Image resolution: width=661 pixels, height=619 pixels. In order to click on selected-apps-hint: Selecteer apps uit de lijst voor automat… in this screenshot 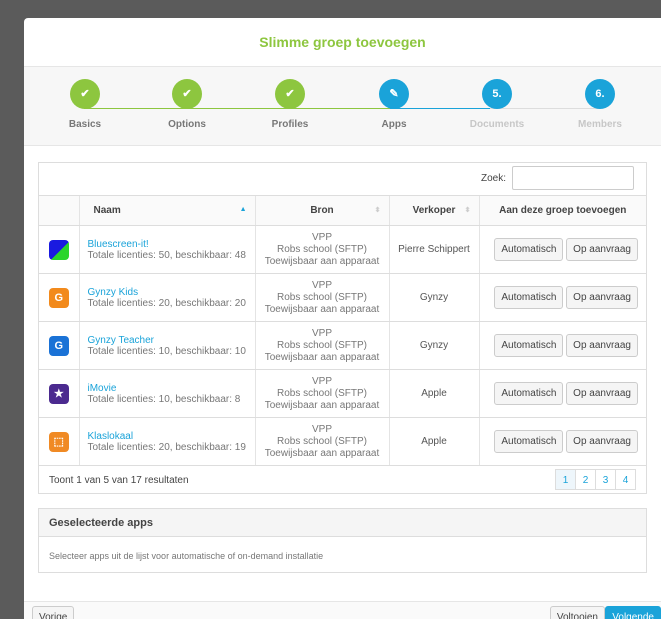, I will do `click(186, 556)`.